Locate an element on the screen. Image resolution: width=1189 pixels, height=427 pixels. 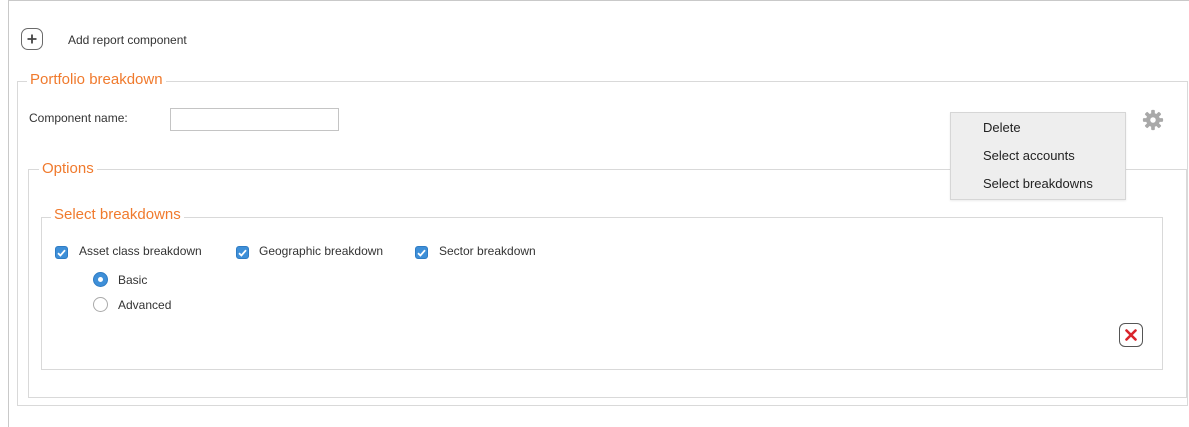
gear-icon is located at coordinates (1153, 120).